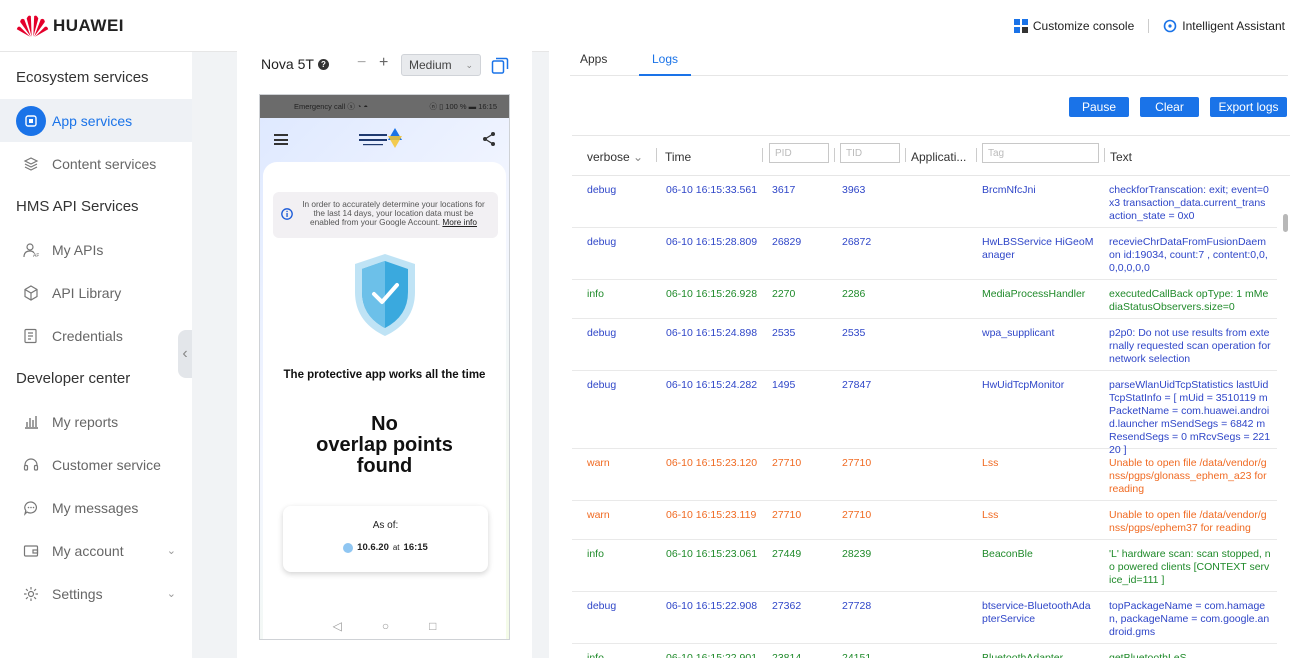 This screenshot has height=658, width=1303. What do you see at coordinates (1023, 655) in the screenshot?
I see `tag-cell: BluetoothAdapter` at bounding box center [1023, 655].